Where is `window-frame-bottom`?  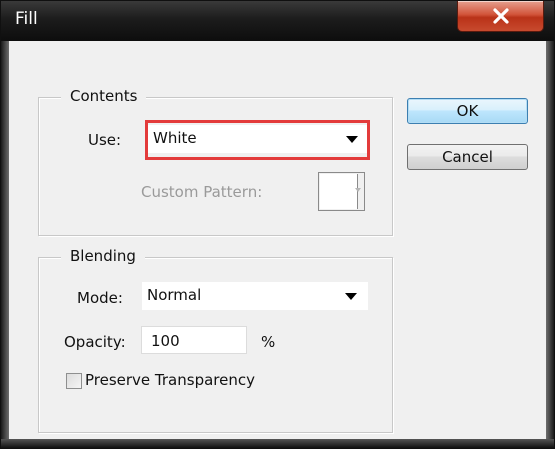 window-frame-bottom is located at coordinates (277, 443).